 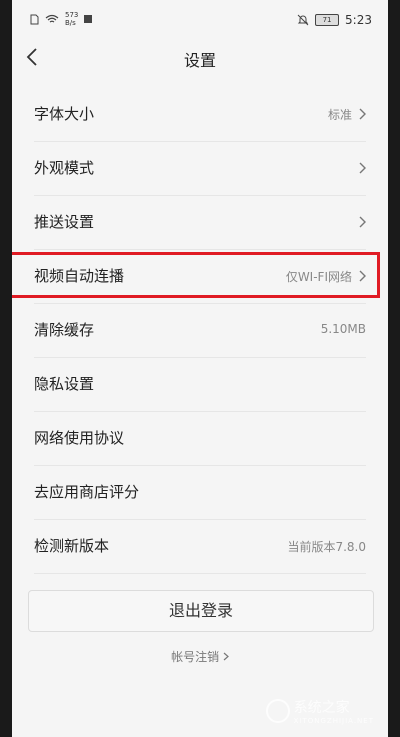 I want to click on setting-label: 检测新版本, so click(x=72, y=546).